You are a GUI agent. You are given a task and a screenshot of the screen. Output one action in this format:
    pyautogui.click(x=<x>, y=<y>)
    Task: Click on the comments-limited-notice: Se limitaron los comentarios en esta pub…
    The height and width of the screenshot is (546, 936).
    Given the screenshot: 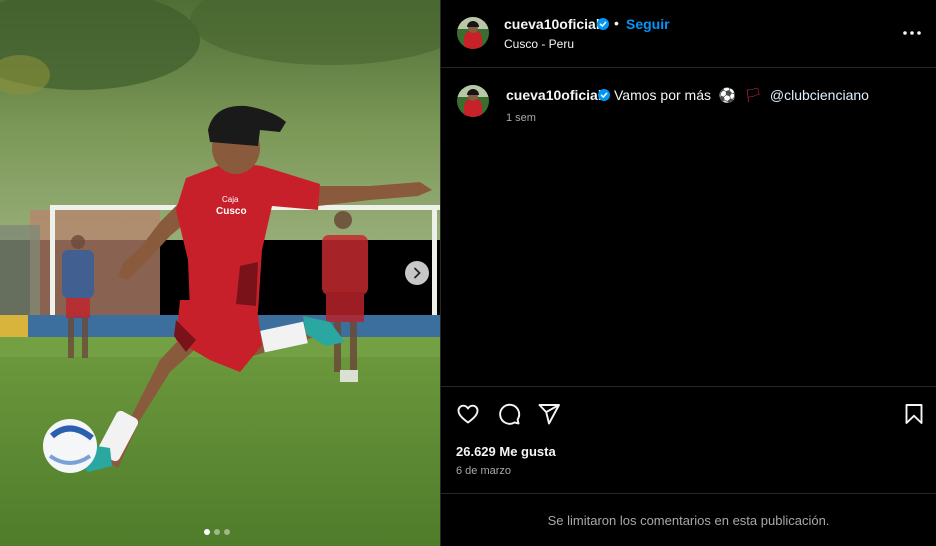 What is the action you would take?
    pyautogui.click(x=688, y=519)
    